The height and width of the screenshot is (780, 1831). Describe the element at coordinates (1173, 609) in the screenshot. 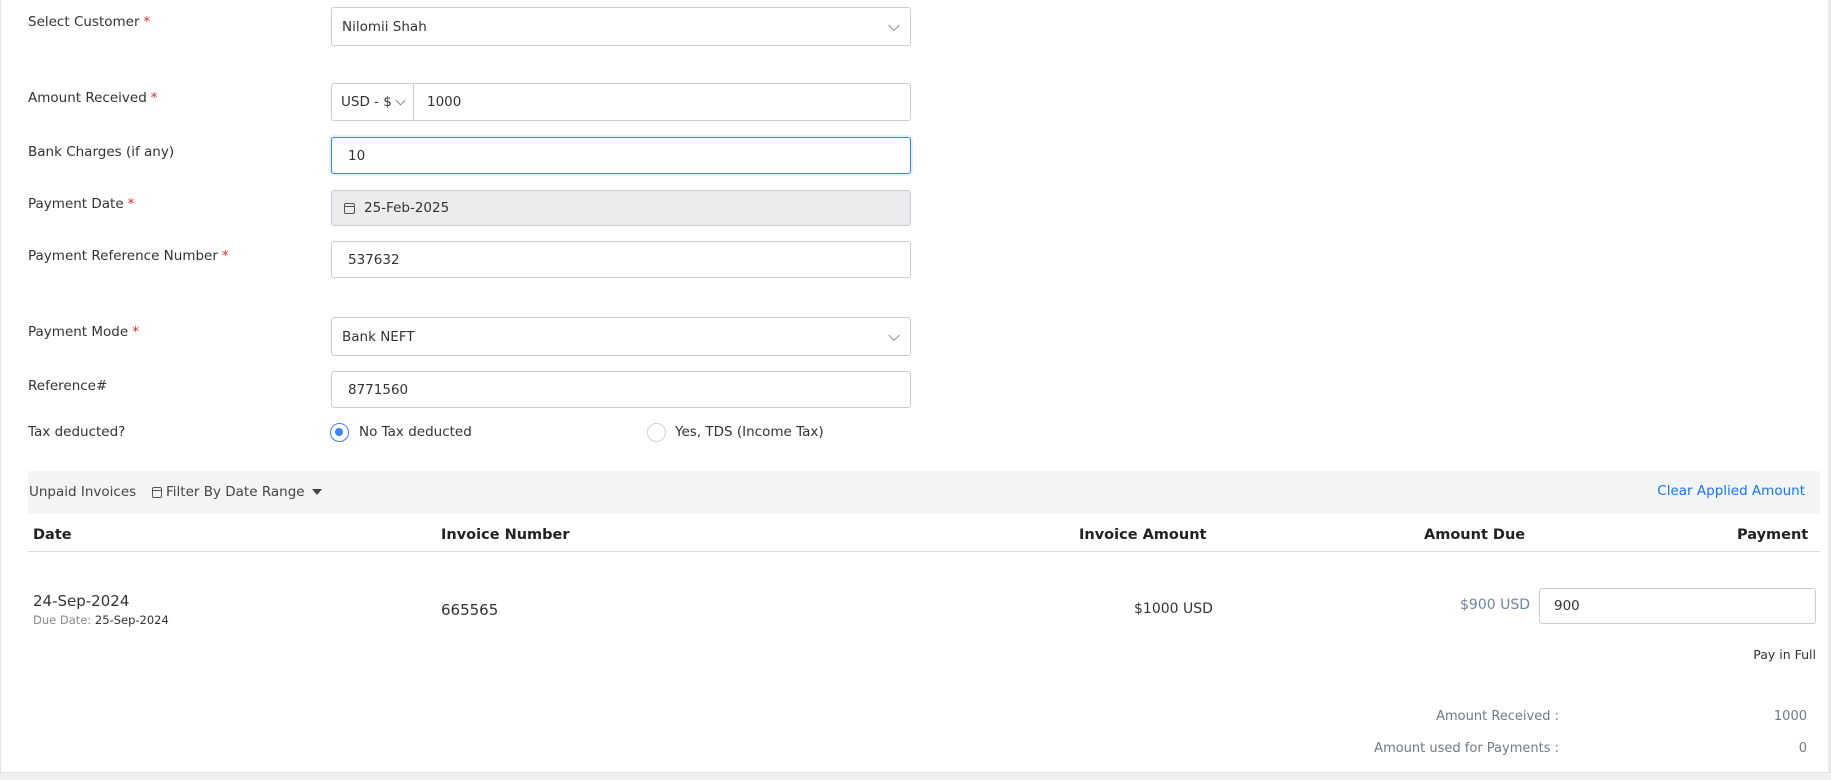

I see `invoice-amount: $1000 USD` at that location.